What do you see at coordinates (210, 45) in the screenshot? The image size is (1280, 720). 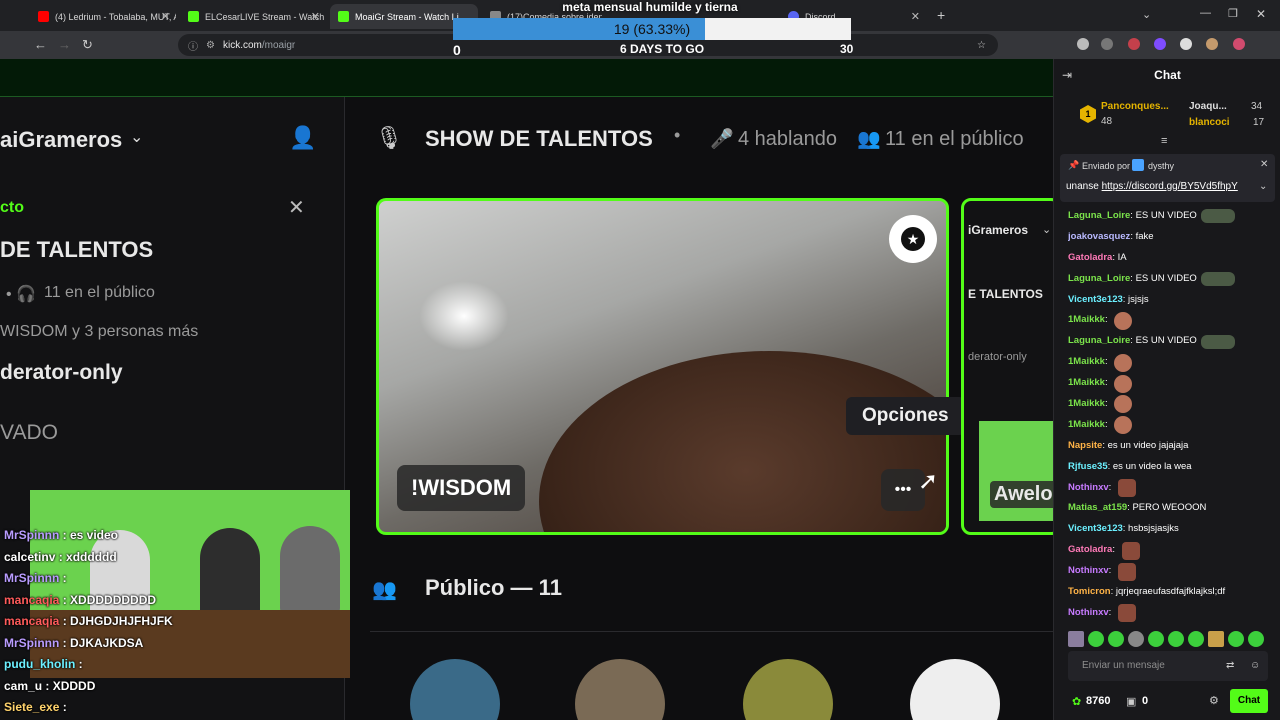 I see `tune-icon: ⚙` at bounding box center [210, 45].